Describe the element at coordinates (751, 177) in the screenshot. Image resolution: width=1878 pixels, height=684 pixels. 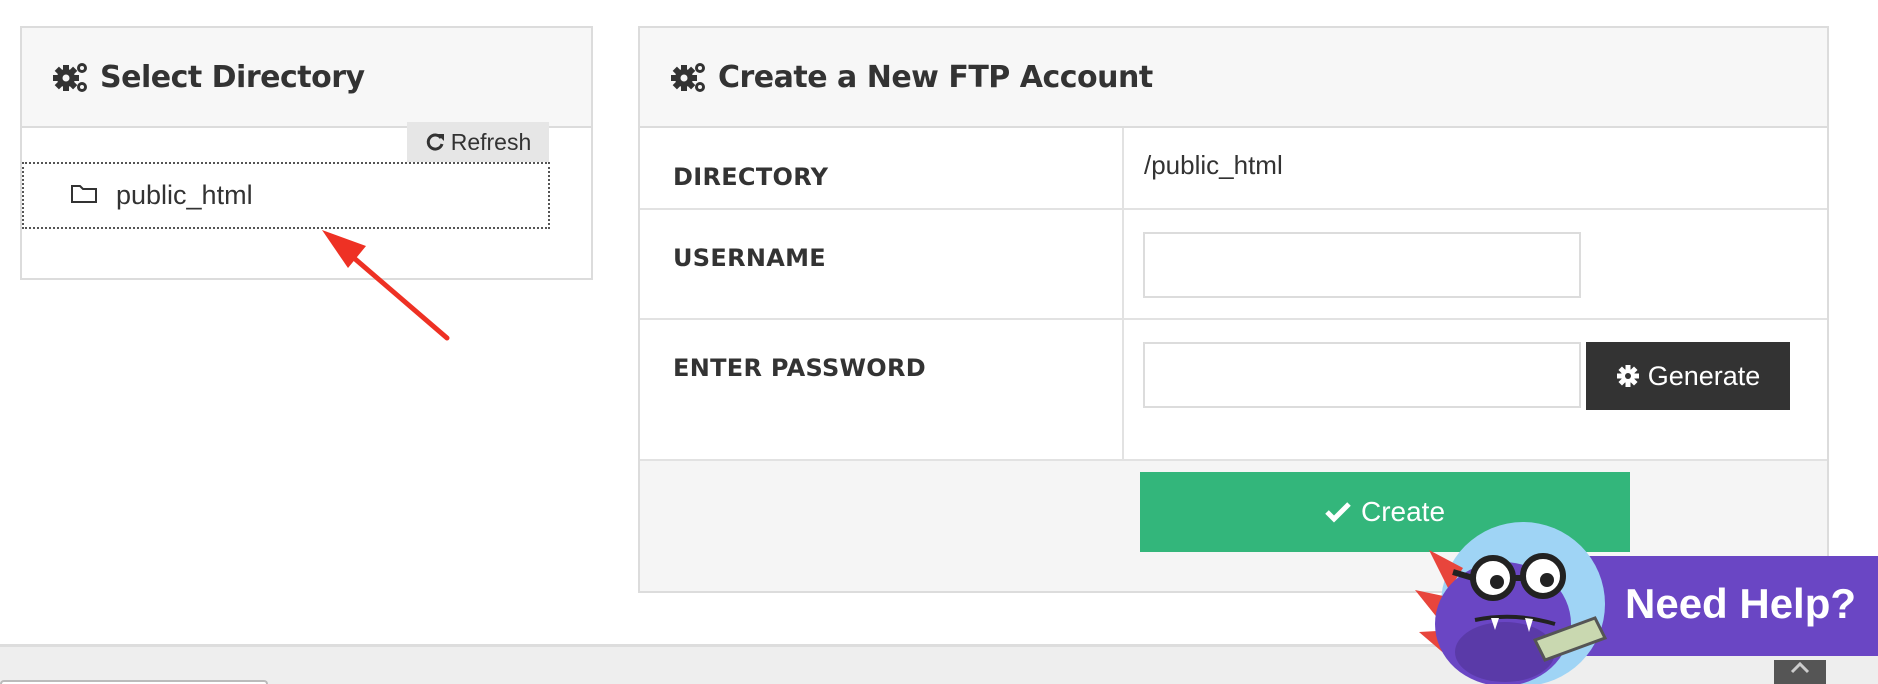
I see `directory-label: DIRECTORY` at that location.